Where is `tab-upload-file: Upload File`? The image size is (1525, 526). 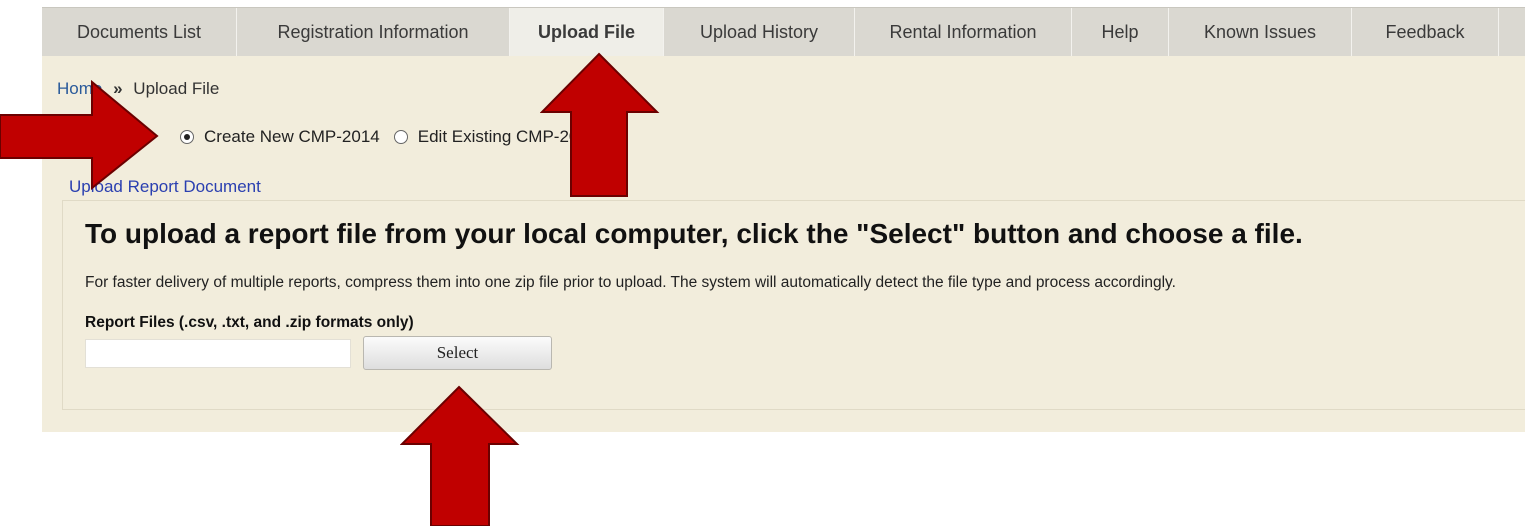 tab-upload-file: Upload File is located at coordinates (587, 32).